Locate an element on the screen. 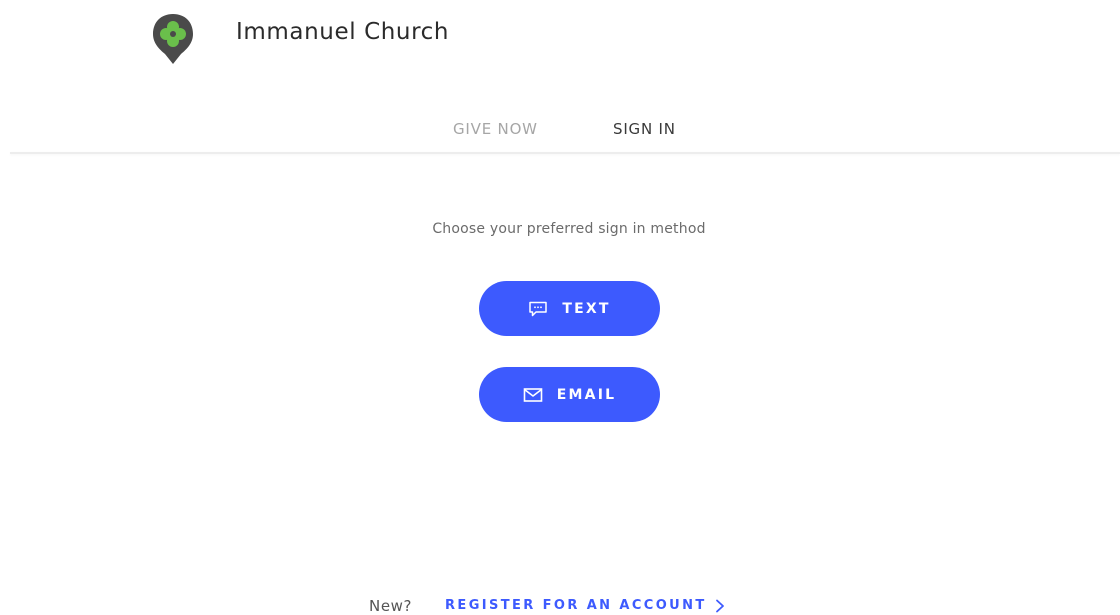  new-user-label: New? is located at coordinates (391, 606).